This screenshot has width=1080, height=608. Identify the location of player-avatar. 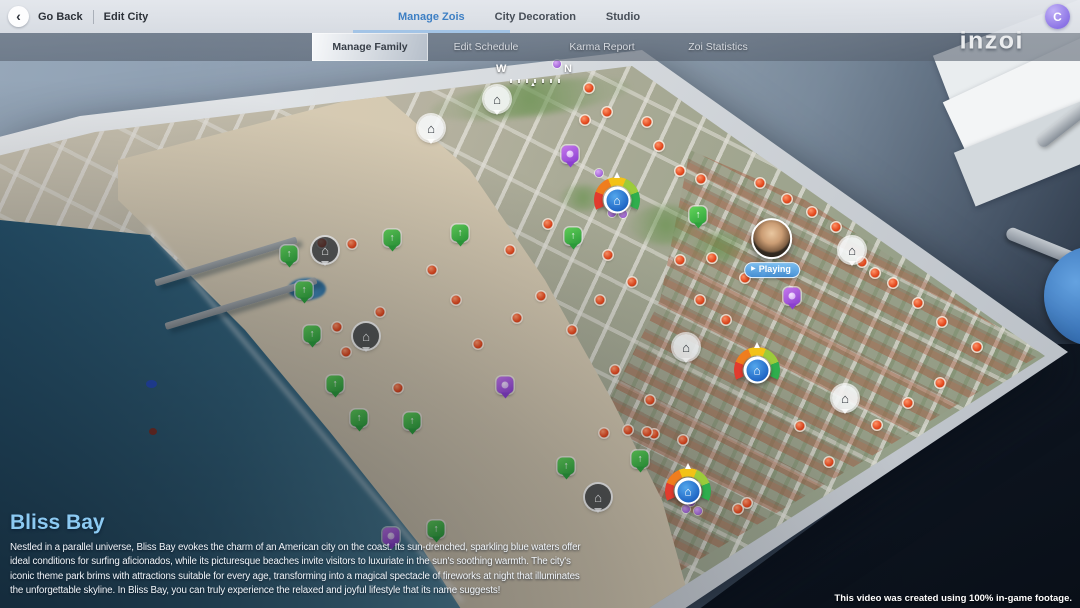
(772, 239).